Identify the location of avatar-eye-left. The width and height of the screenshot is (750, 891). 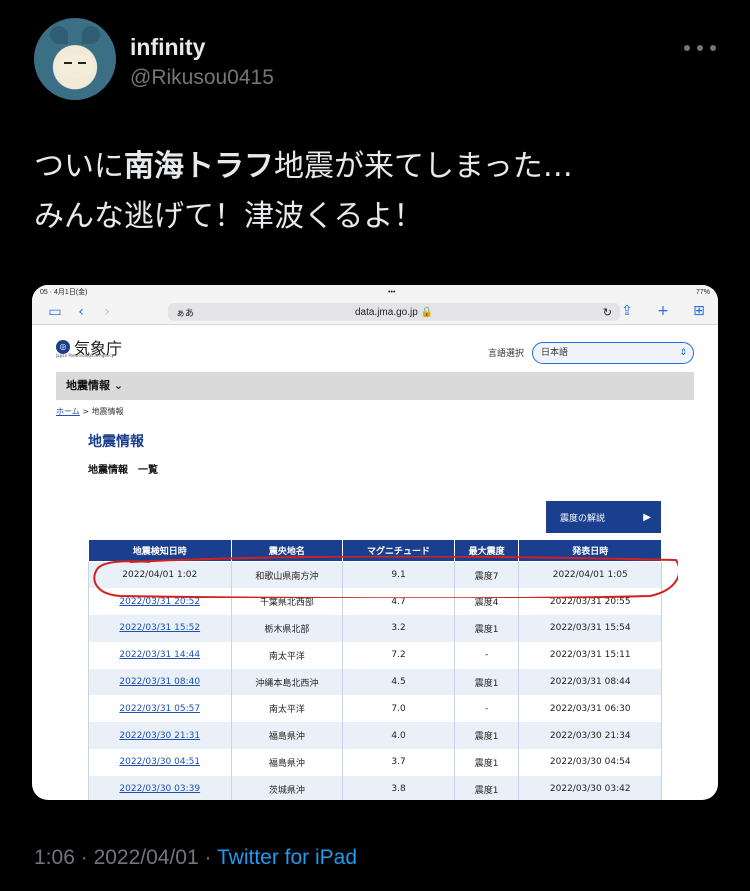
(68, 63).